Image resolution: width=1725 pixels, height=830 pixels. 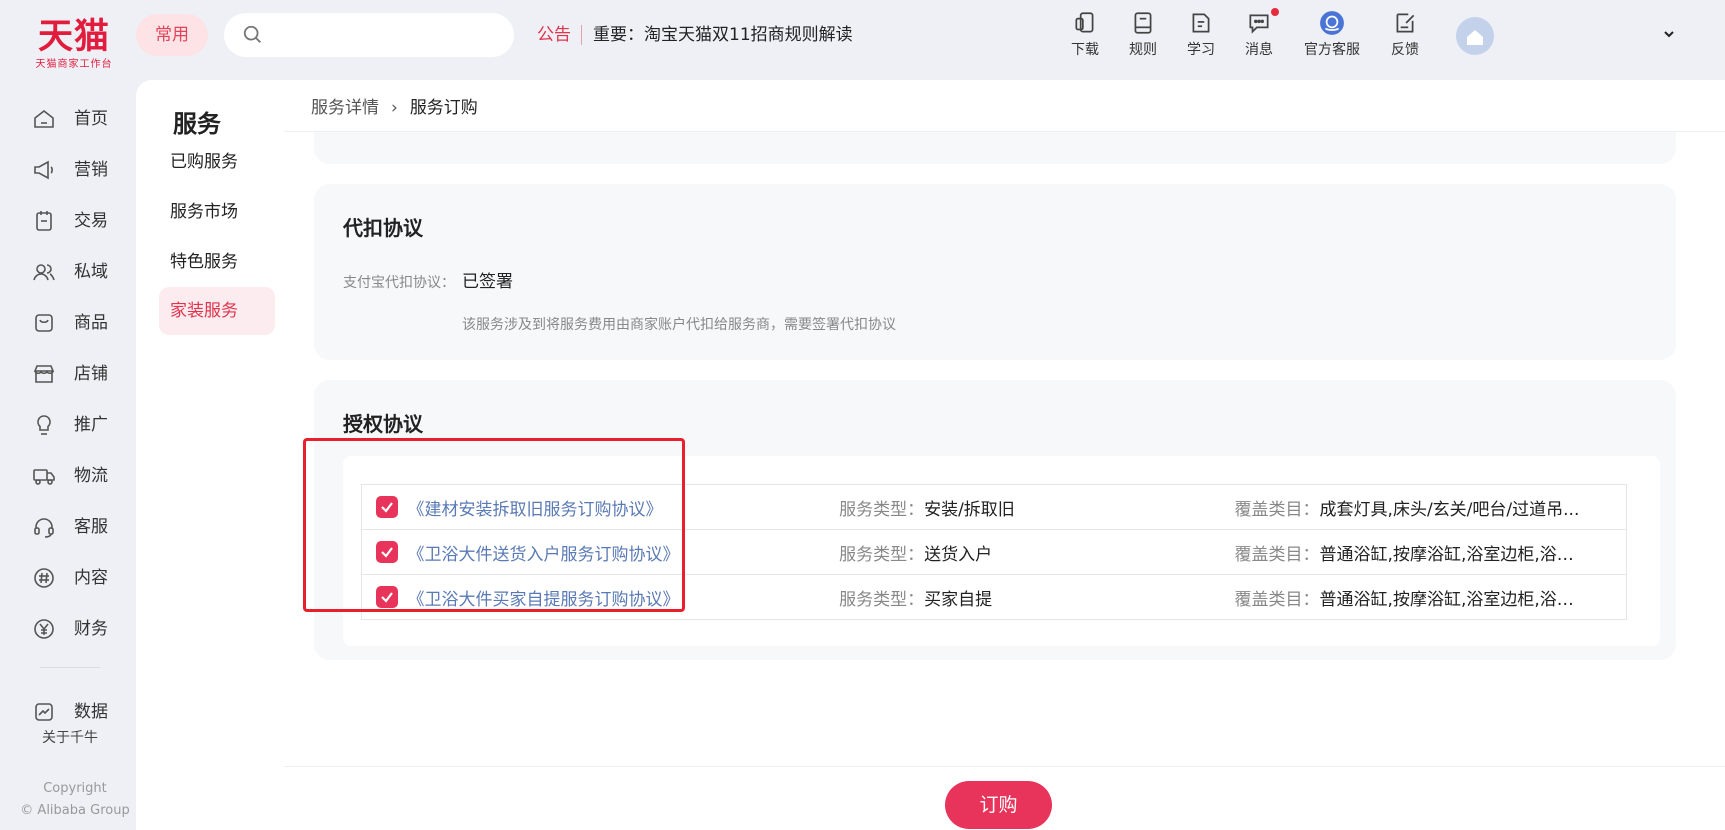 I want to click on nav-label: 物流, so click(x=91, y=476).